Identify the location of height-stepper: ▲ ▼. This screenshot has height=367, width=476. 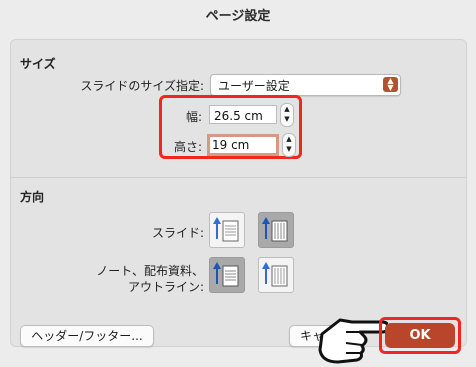
(289, 145).